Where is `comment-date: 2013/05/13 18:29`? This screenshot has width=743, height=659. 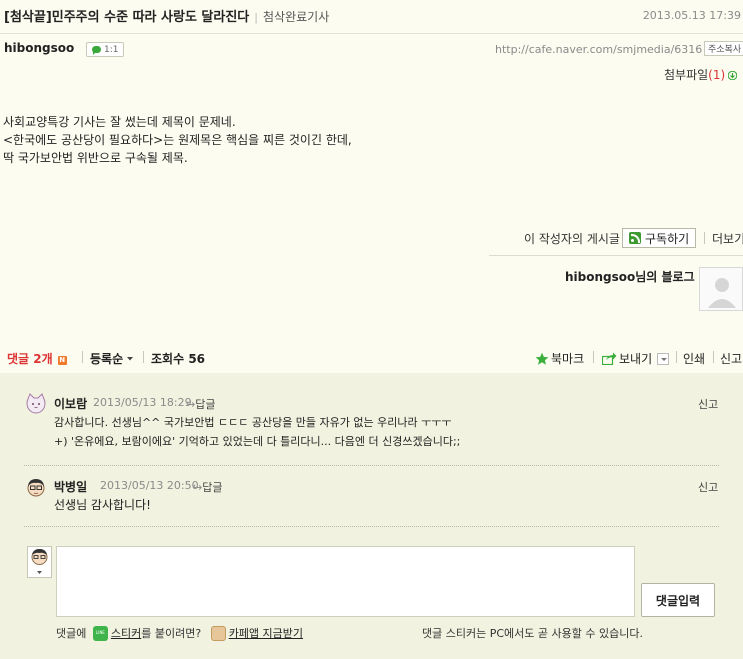 comment-date: 2013/05/13 18:29 is located at coordinates (142, 402).